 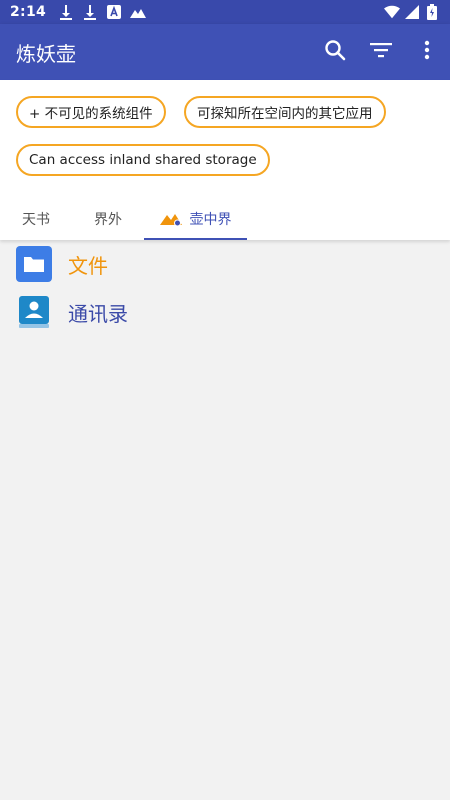 I want to click on more-vert-icon, so click(x=427, y=52).